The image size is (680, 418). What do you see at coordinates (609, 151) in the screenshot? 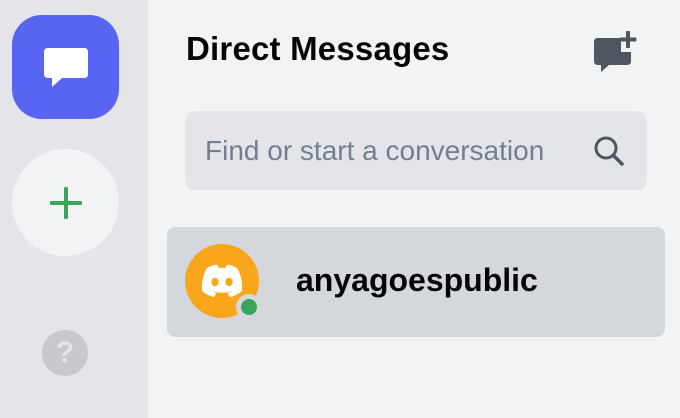
I see `search-icon` at bounding box center [609, 151].